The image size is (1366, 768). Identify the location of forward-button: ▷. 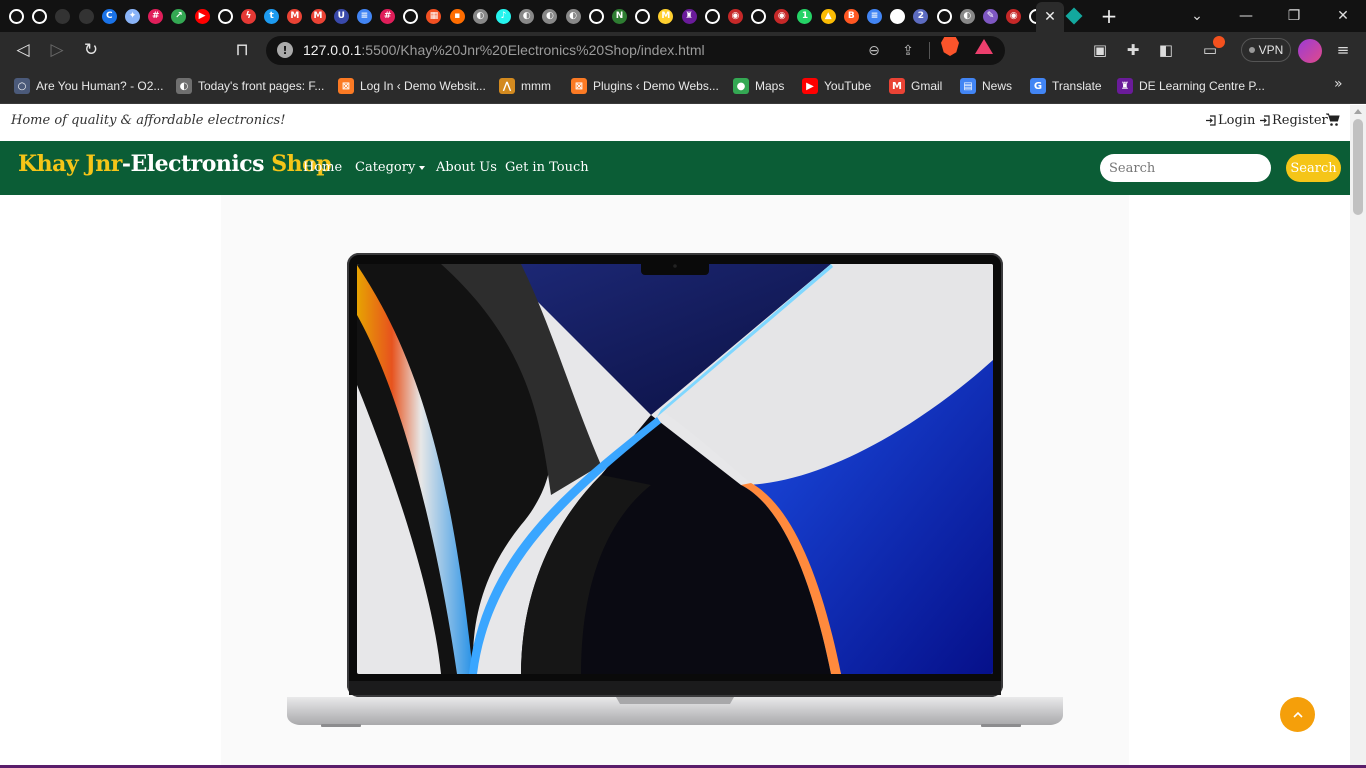
(57, 50).